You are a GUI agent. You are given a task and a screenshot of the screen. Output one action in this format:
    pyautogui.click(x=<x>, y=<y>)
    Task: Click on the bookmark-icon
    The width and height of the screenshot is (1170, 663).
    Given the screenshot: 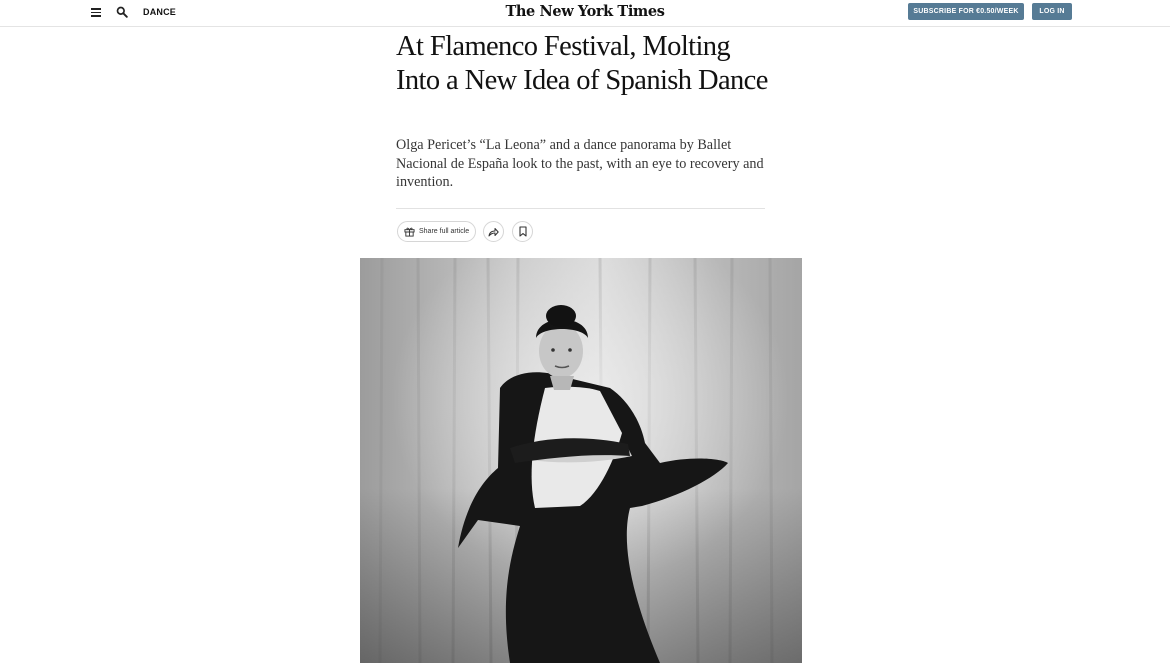 What is the action you would take?
    pyautogui.click(x=522, y=231)
    